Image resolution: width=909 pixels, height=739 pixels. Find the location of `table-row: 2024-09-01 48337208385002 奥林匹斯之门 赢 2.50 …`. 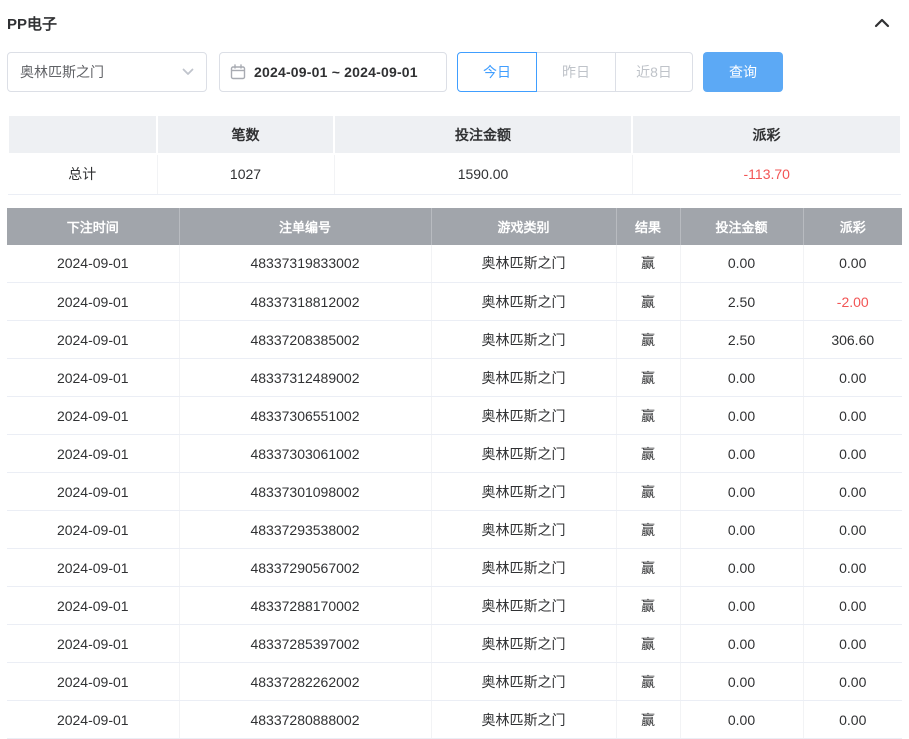

table-row: 2024-09-01 48337208385002 奥林匹斯之门 赢 2.50 … is located at coordinates (454, 340).